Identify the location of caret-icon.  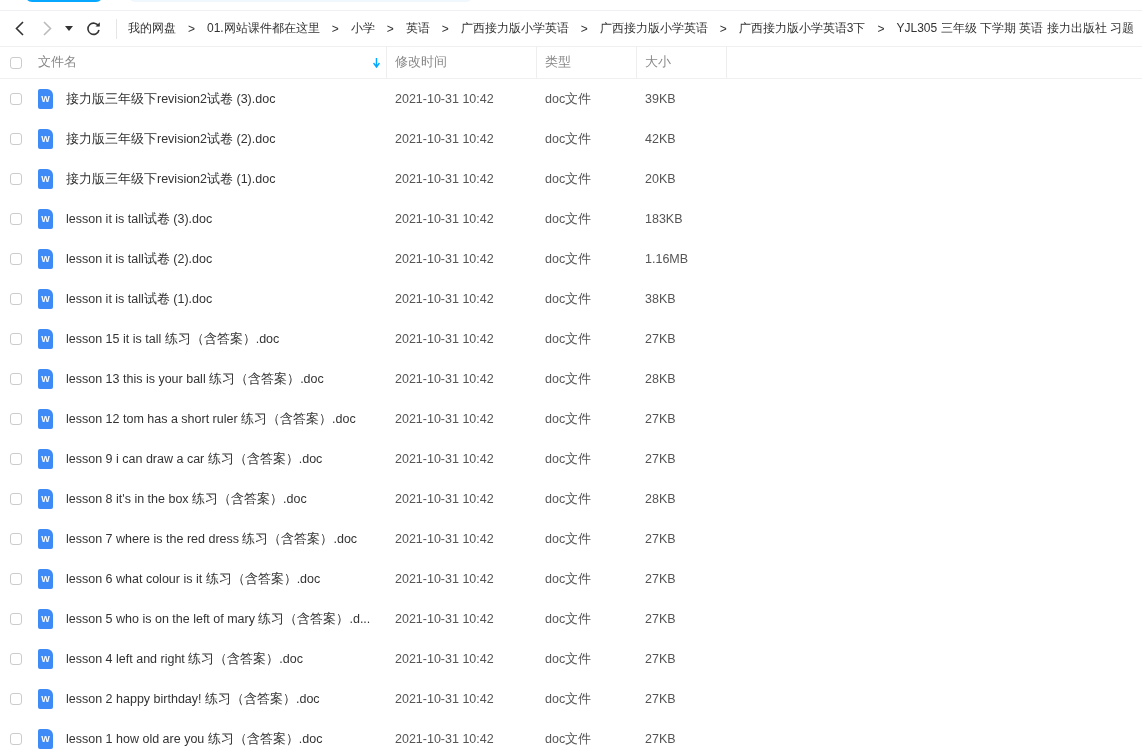
(69, 28).